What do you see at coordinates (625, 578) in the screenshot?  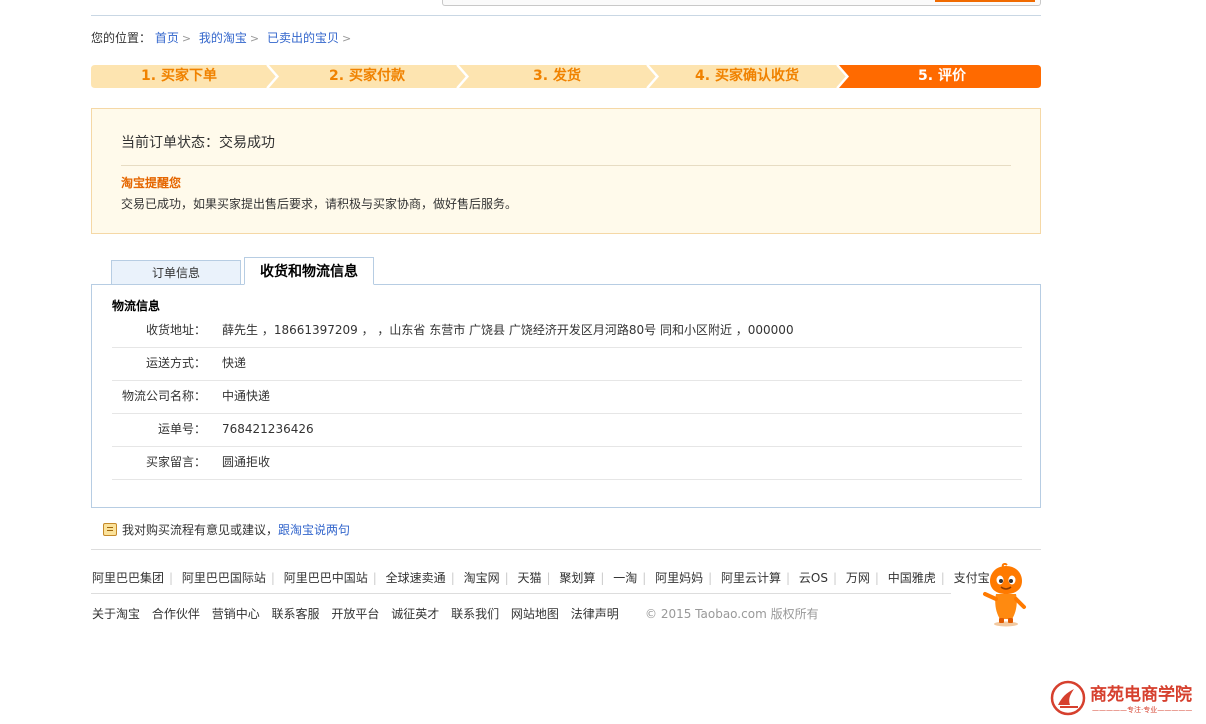 I see `footer-link: 一淘` at bounding box center [625, 578].